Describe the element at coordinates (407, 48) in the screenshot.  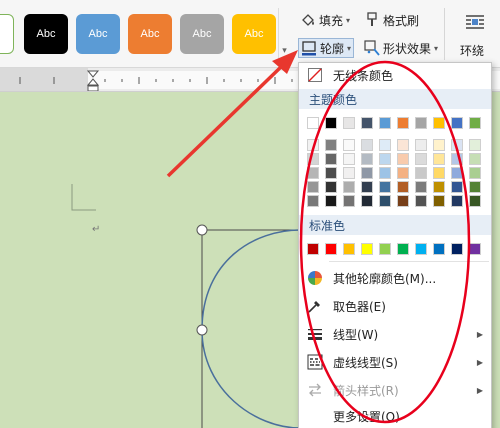
I see `shape-effects-label: 形状效果` at that location.